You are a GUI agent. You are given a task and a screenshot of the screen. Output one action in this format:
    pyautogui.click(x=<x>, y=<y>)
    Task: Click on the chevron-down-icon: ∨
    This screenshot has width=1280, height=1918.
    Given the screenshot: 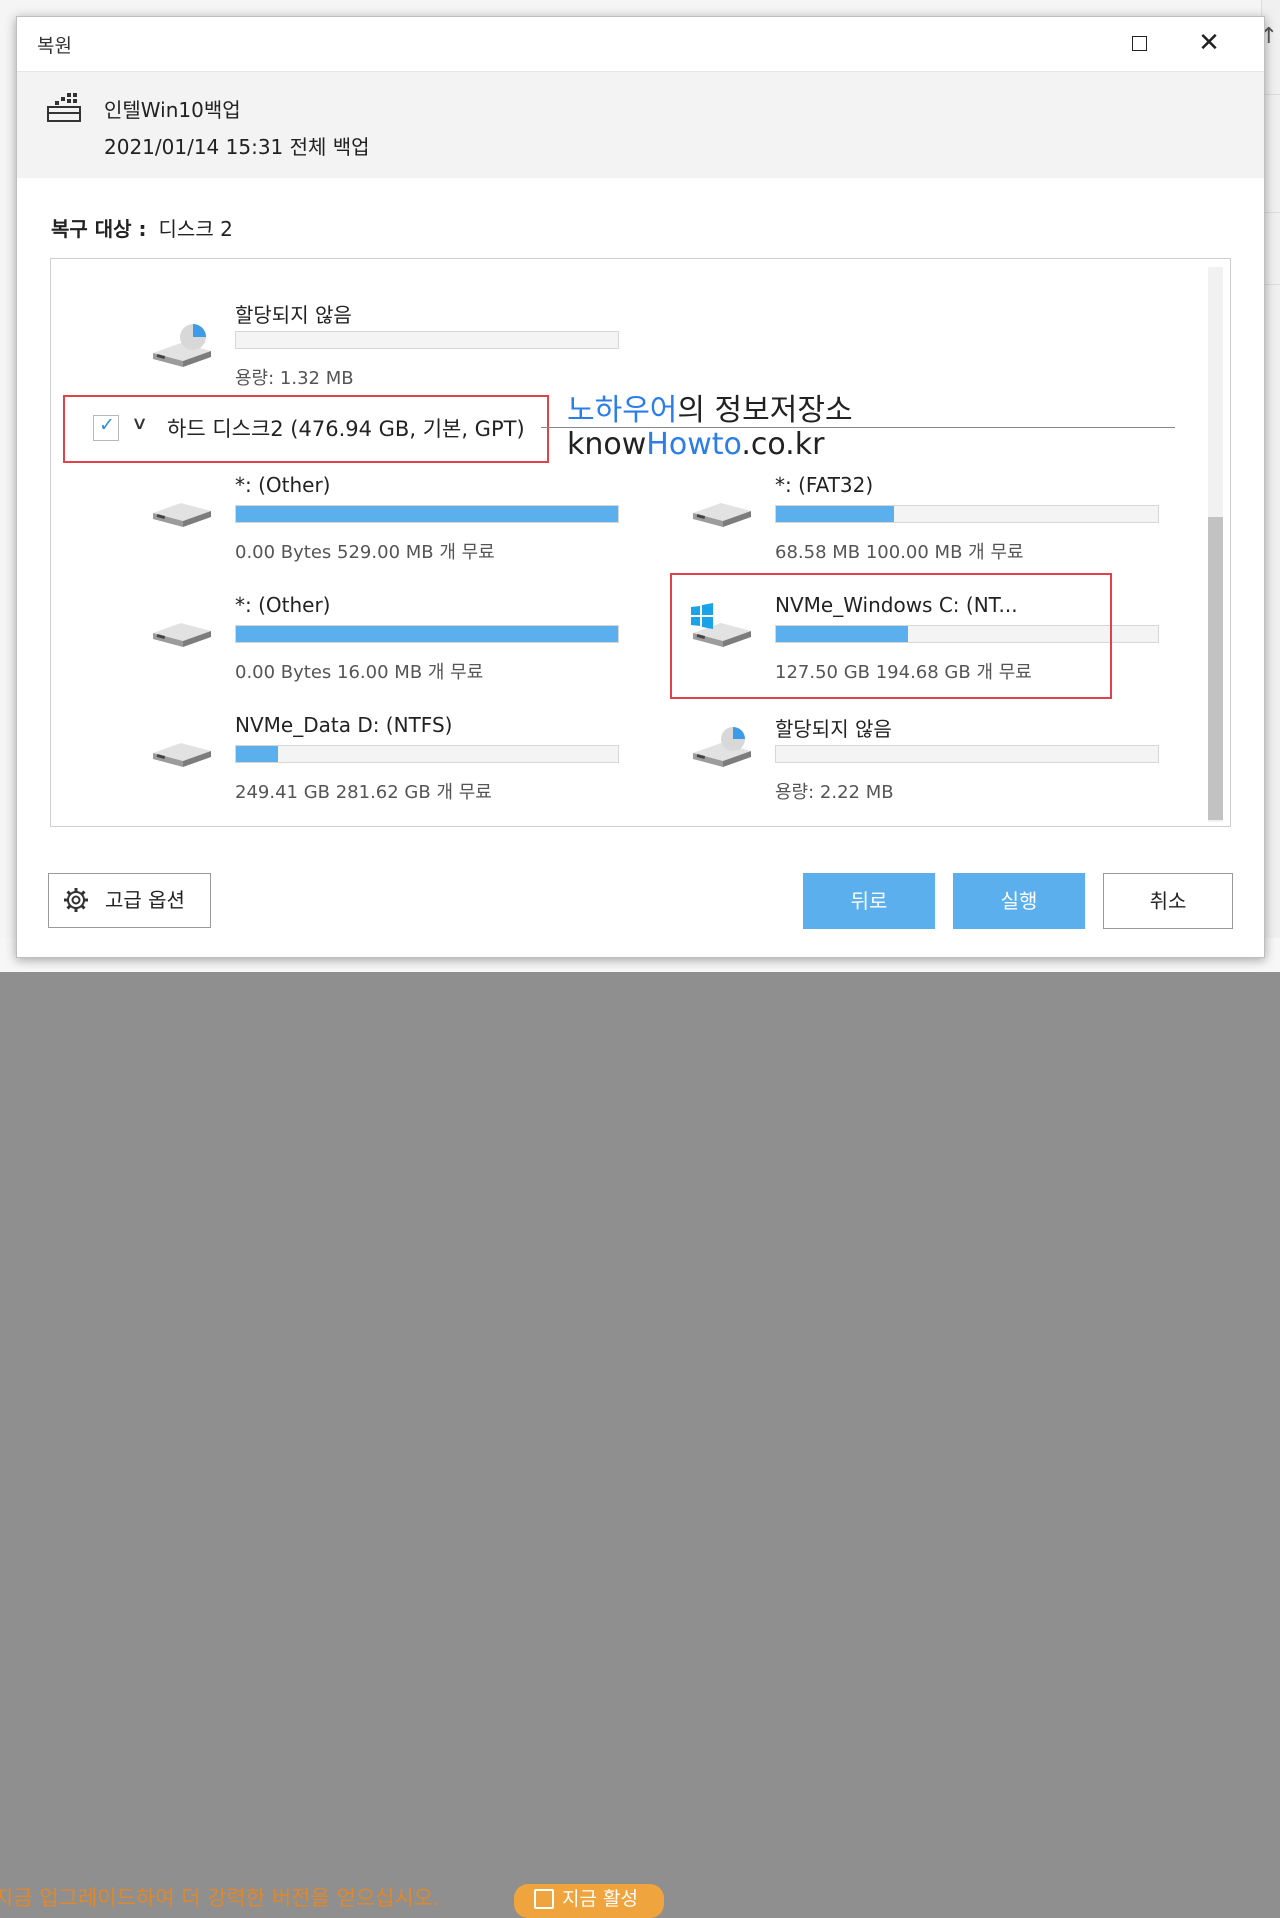 What is the action you would take?
    pyautogui.click(x=139, y=423)
    